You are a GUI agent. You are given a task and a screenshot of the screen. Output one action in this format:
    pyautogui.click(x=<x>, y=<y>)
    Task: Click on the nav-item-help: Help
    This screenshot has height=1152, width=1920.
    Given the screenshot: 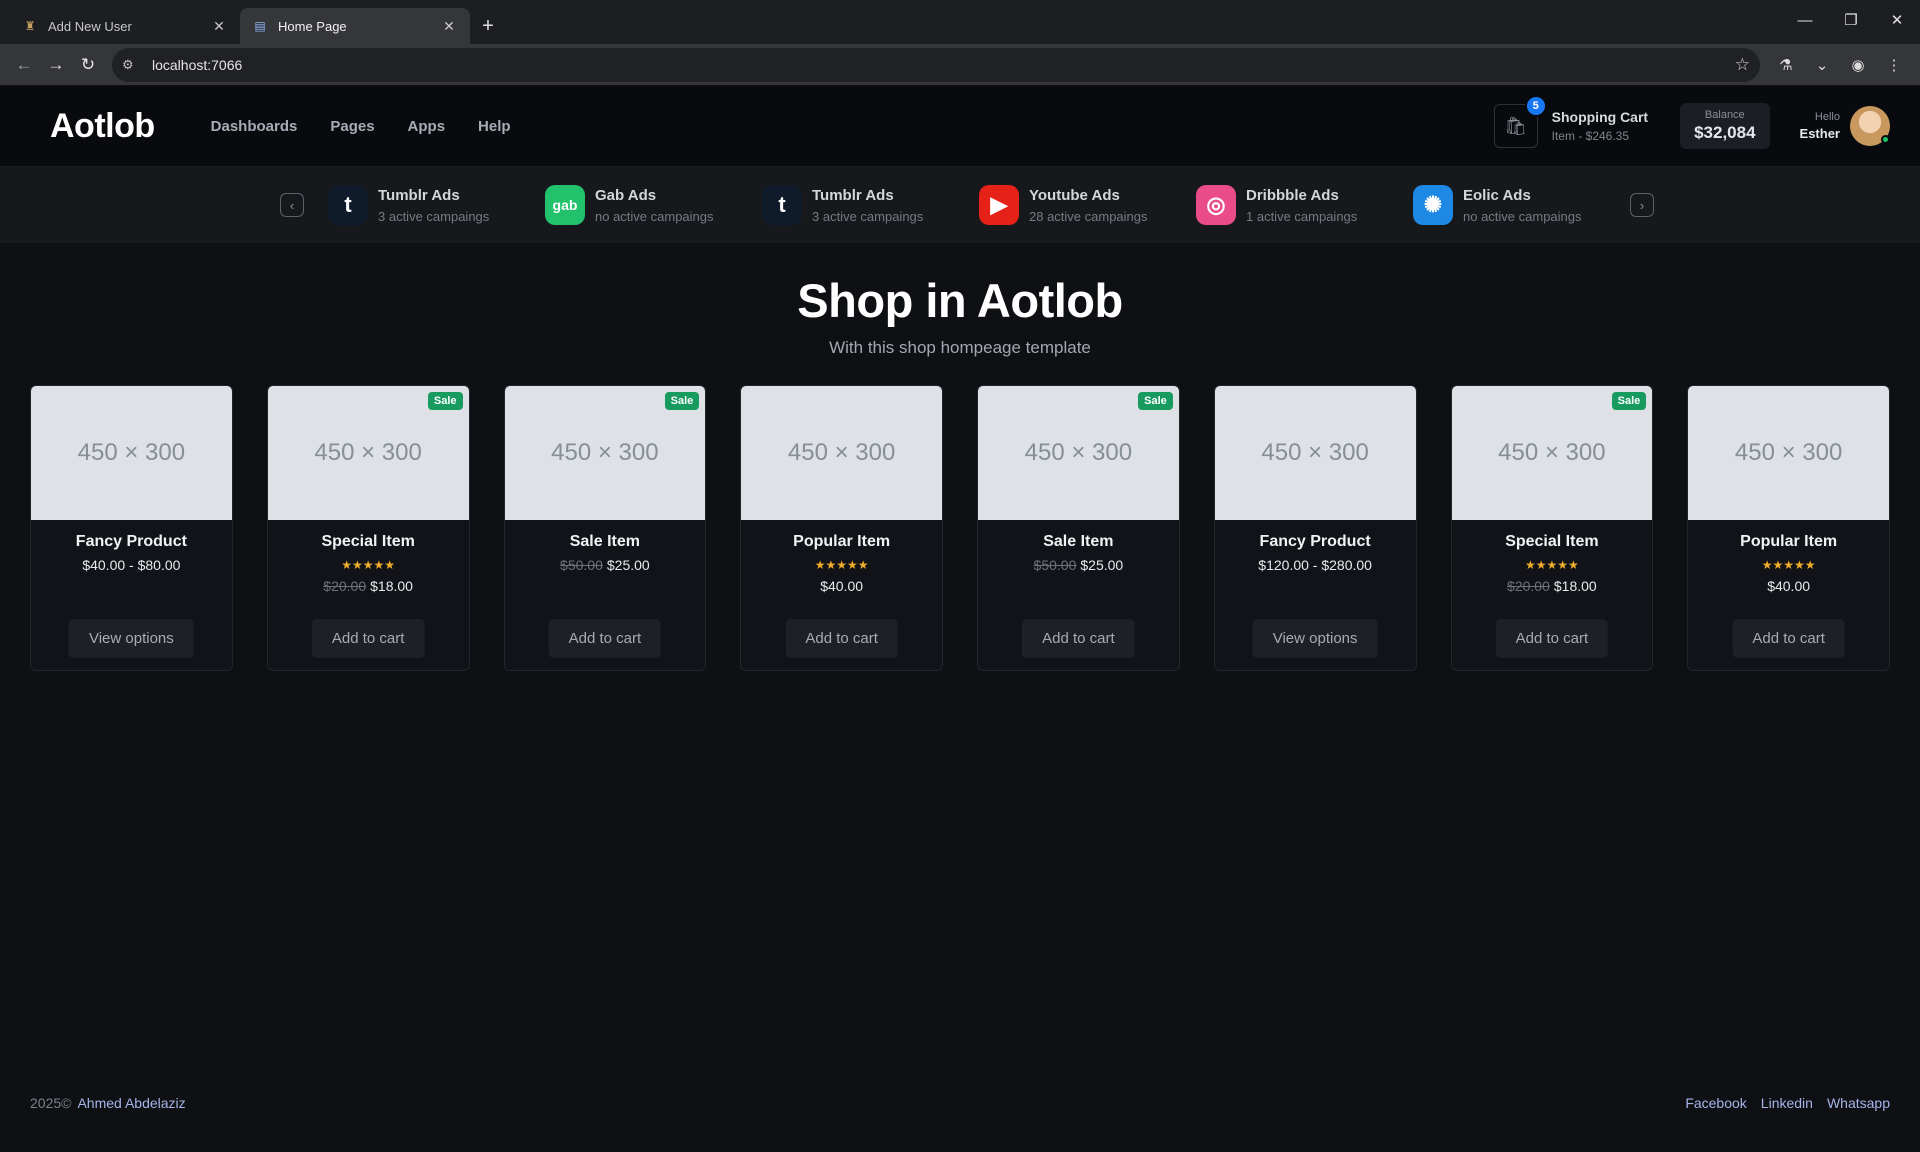 What is the action you would take?
    pyautogui.click(x=494, y=126)
    